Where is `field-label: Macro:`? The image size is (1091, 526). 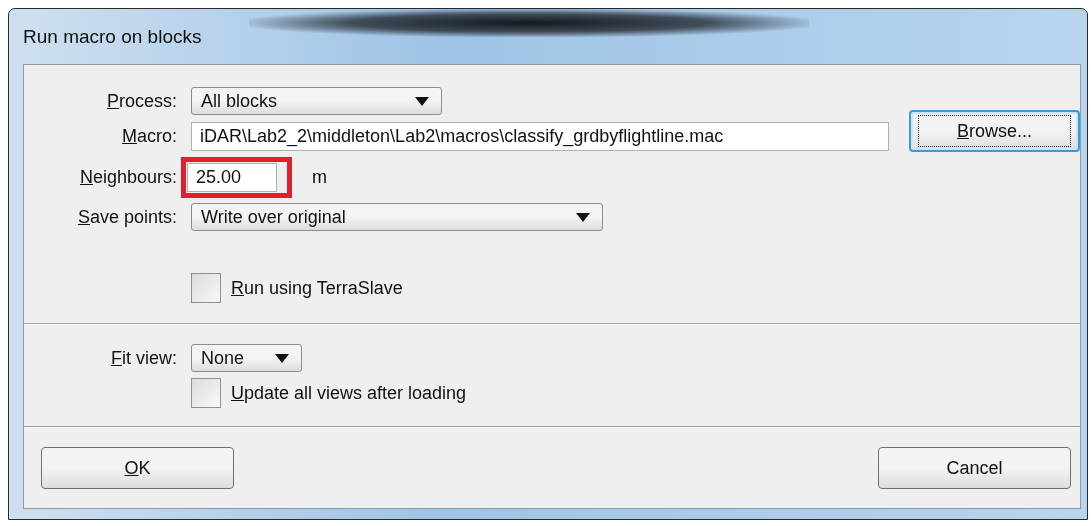 field-label: Macro: is located at coordinates (148, 136).